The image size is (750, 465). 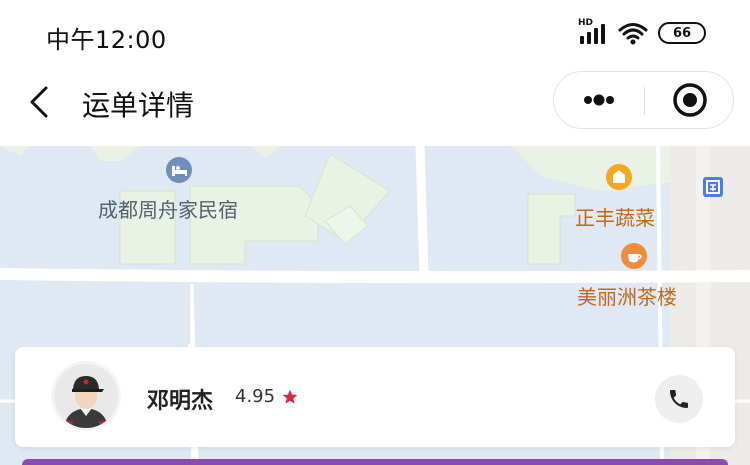 I want to click on poi-label-tea-house: 美丽洲茶楼, so click(x=627, y=297).